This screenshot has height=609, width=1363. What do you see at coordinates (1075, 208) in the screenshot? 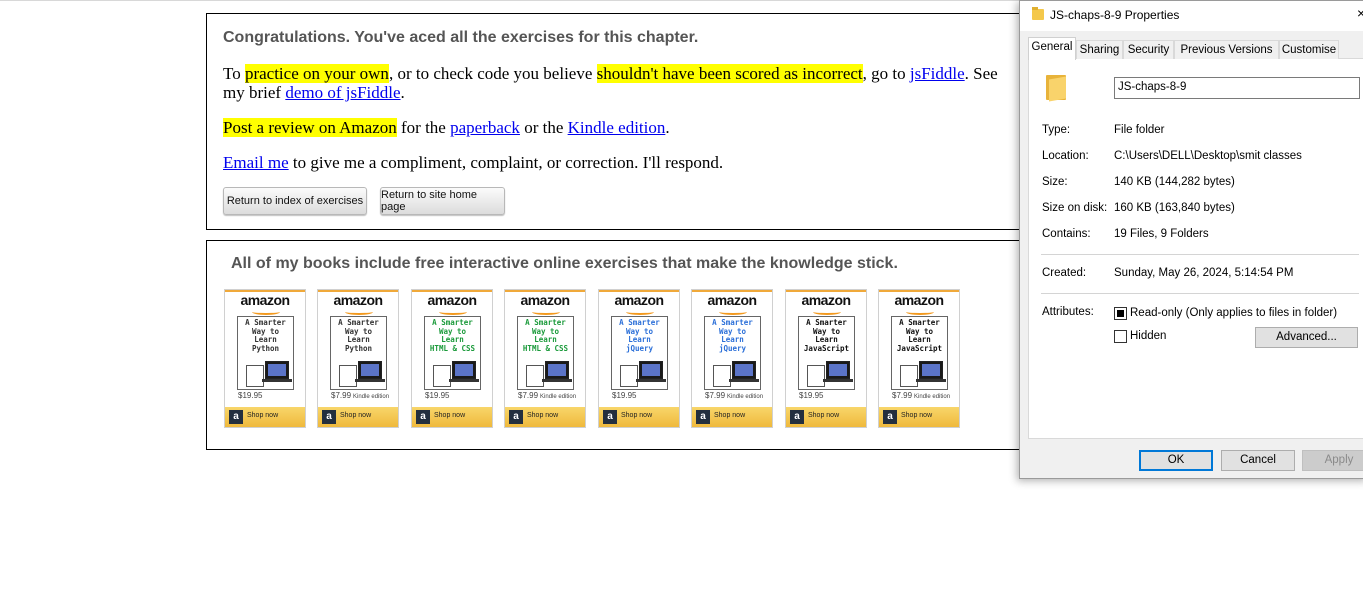
I see `size-on-disk-label: Size on disk:` at bounding box center [1075, 208].